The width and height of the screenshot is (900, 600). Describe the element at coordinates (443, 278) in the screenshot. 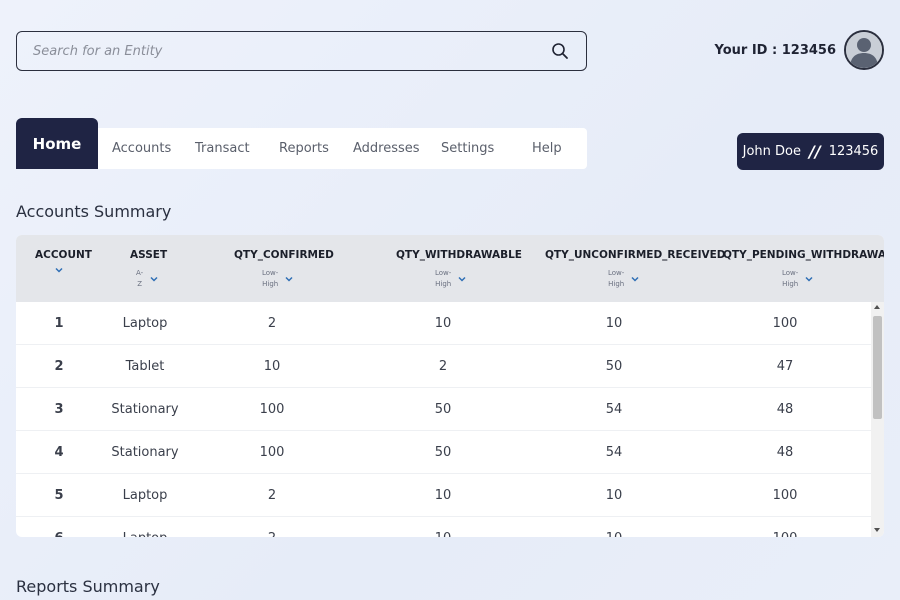

I see `sort-label-qty-withdrawable: Low- High` at that location.